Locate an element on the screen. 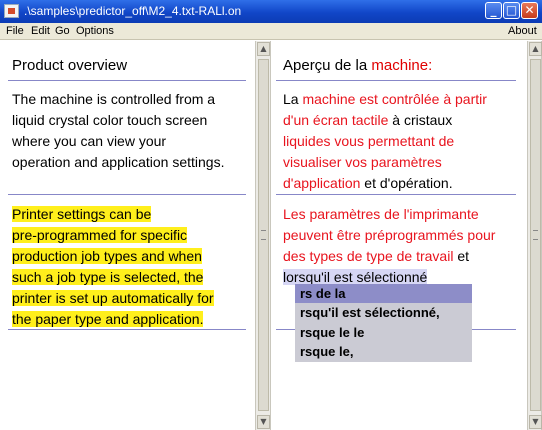 The image size is (542, 430). suggestion-item: rs de la is located at coordinates (383, 293).